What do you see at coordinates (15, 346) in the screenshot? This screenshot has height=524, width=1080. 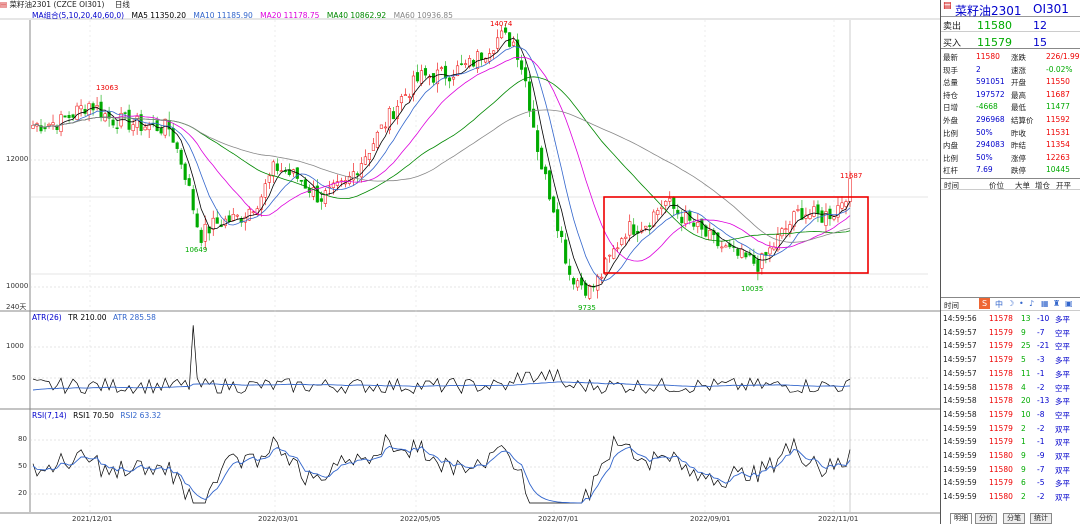 I see `atr-tick-1000: 1000` at bounding box center [15, 346].